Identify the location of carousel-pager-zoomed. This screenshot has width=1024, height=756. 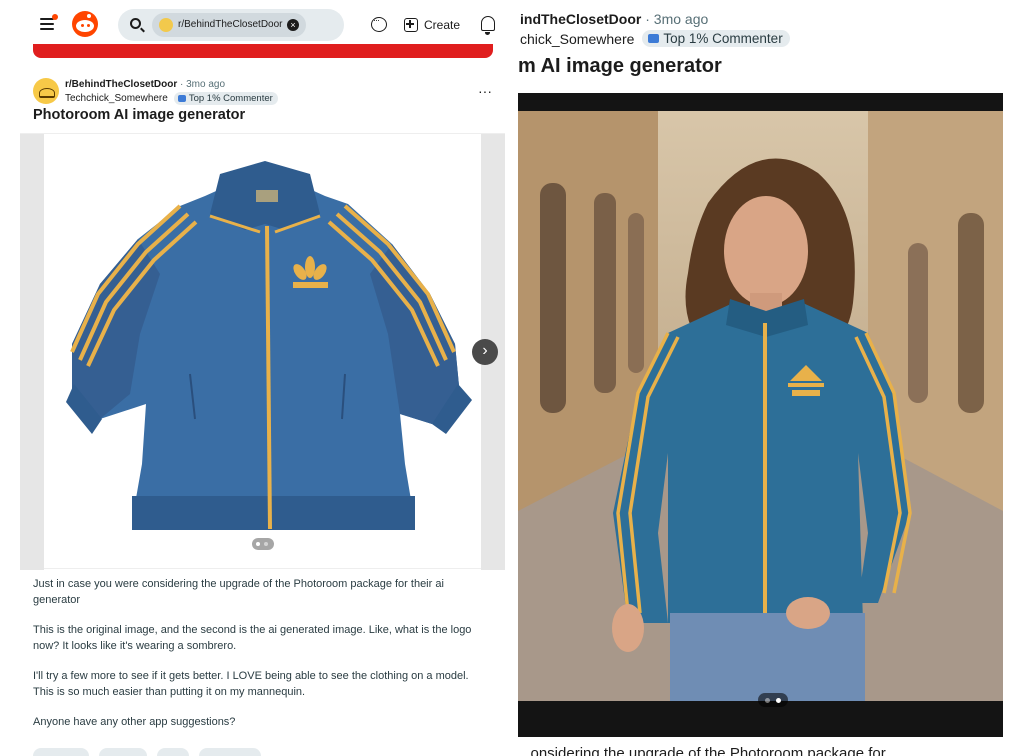
(773, 700).